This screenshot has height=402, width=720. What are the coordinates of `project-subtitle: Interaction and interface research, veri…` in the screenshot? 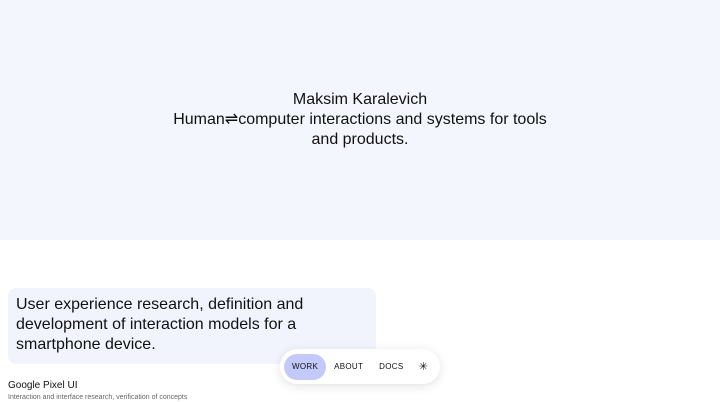 It's located at (98, 397).